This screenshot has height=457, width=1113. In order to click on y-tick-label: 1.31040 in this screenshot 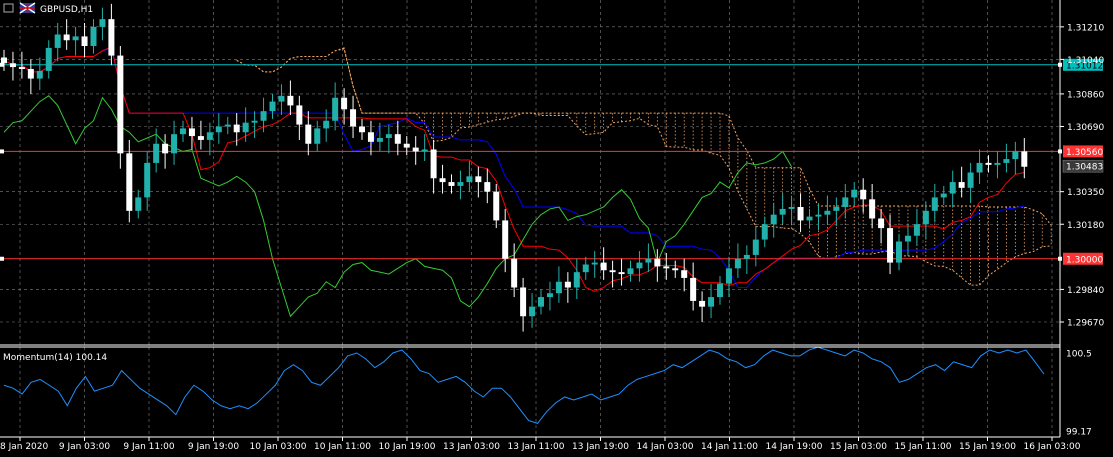, I will do `click(1085, 61)`.